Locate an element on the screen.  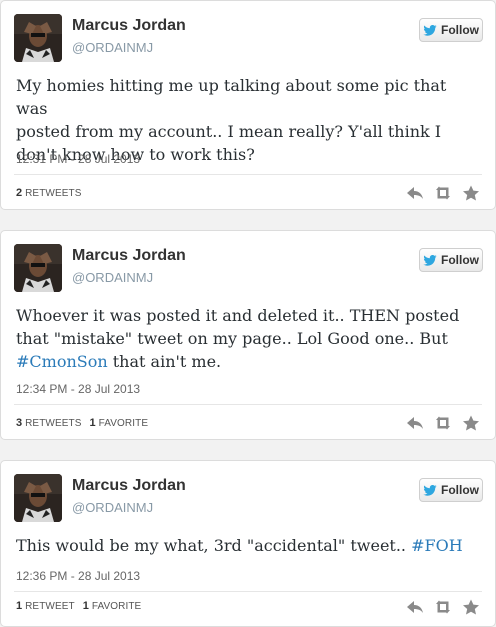
retweet-count: 1 is located at coordinates (19, 606).